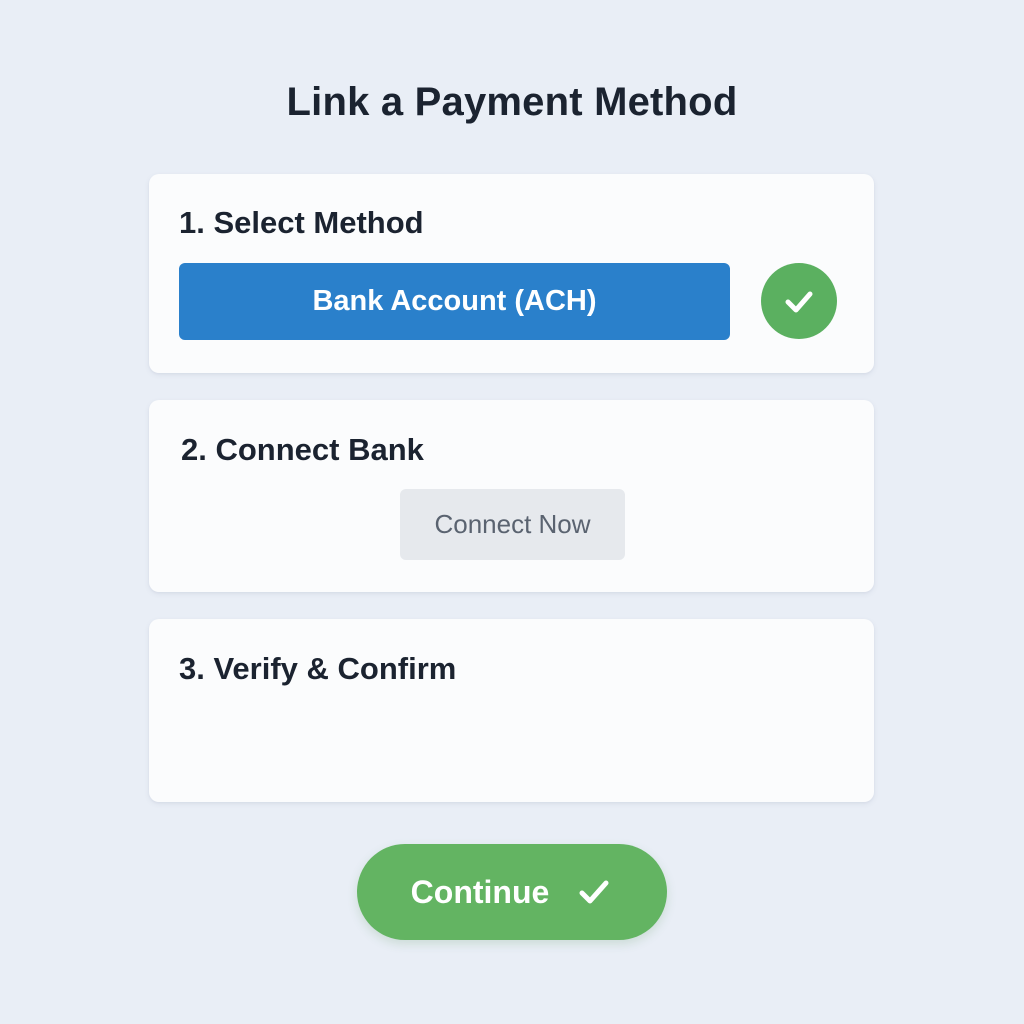  What do you see at coordinates (454, 301) in the screenshot?
I see `bank-account-method-button: Bank Account (ACH)` at bounding box center [454, 301].